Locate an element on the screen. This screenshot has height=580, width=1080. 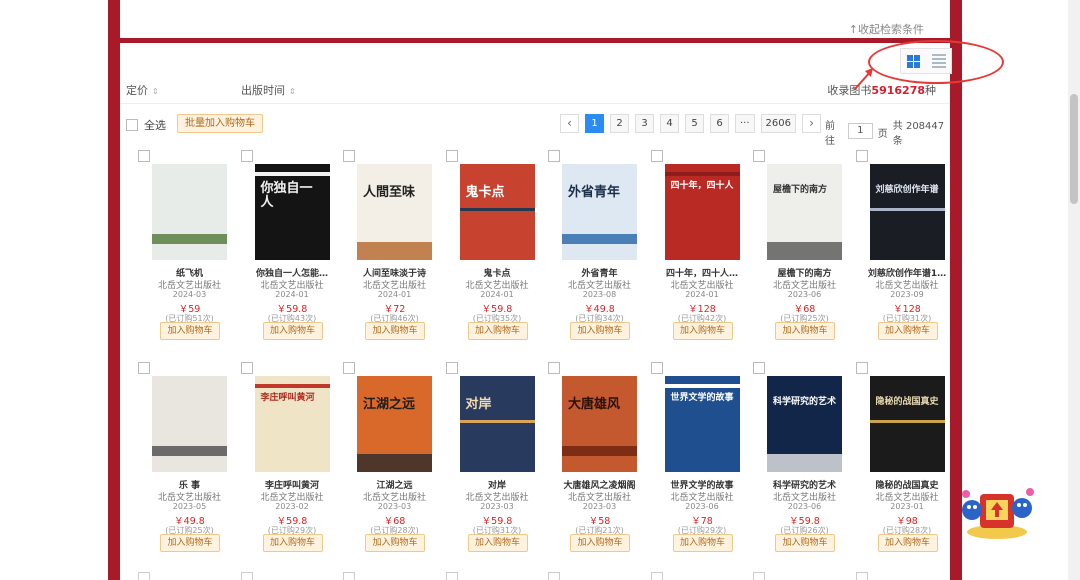
book-cover: 李庄呼叫黄河 is located at coordinates (292, 424).